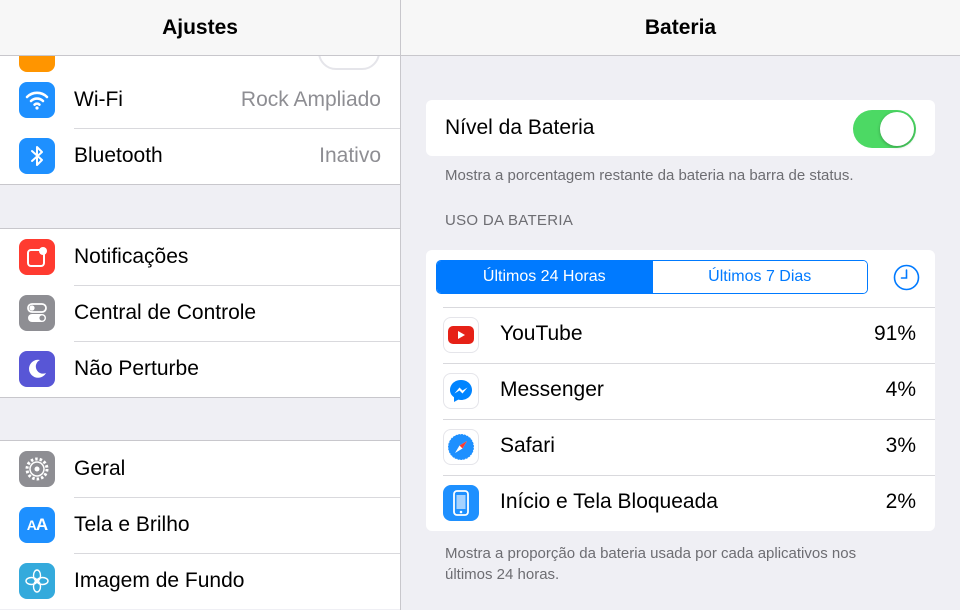  Describe the element at coordinates (502, 574) in the screenshot. I see `usage-footer-line2: últimos 24 horas.` at that location.